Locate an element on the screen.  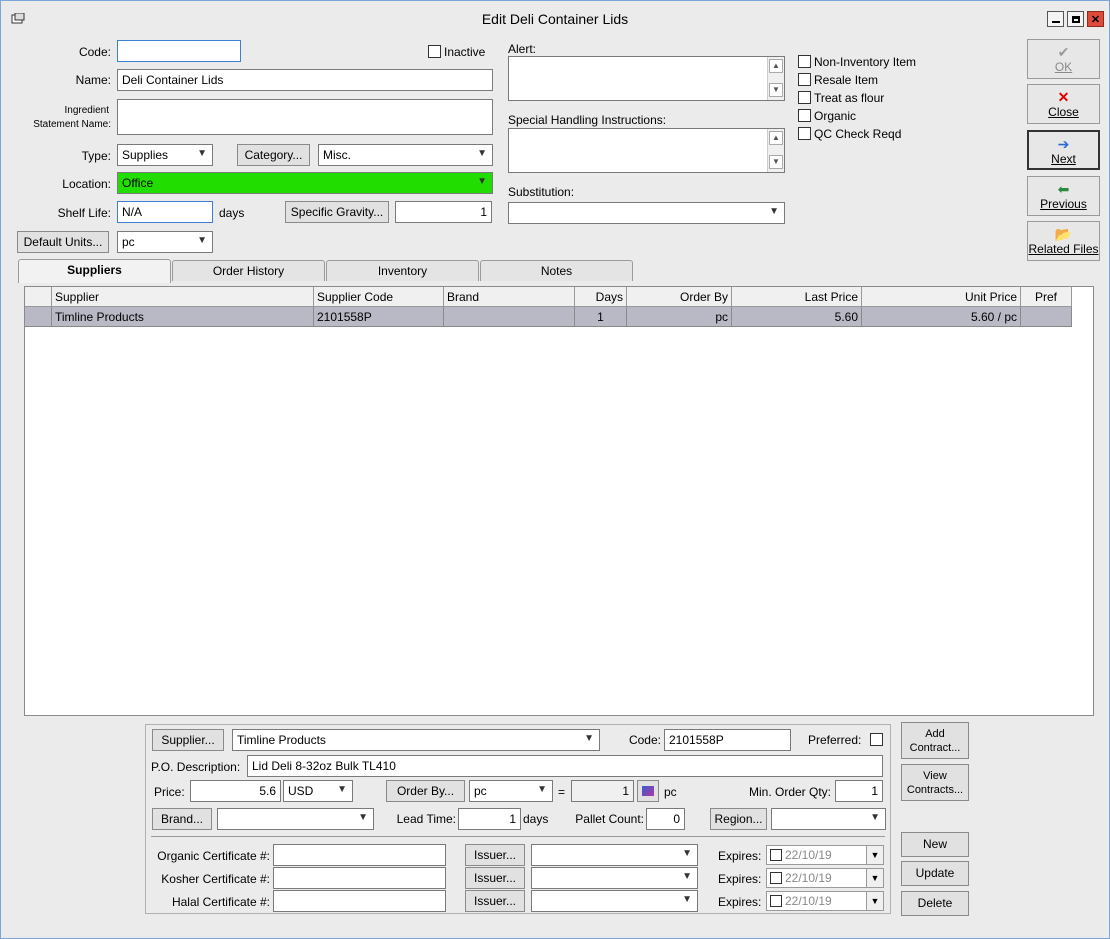
column-header-unit-price: Unit Price is located at coordinates (941, 297).